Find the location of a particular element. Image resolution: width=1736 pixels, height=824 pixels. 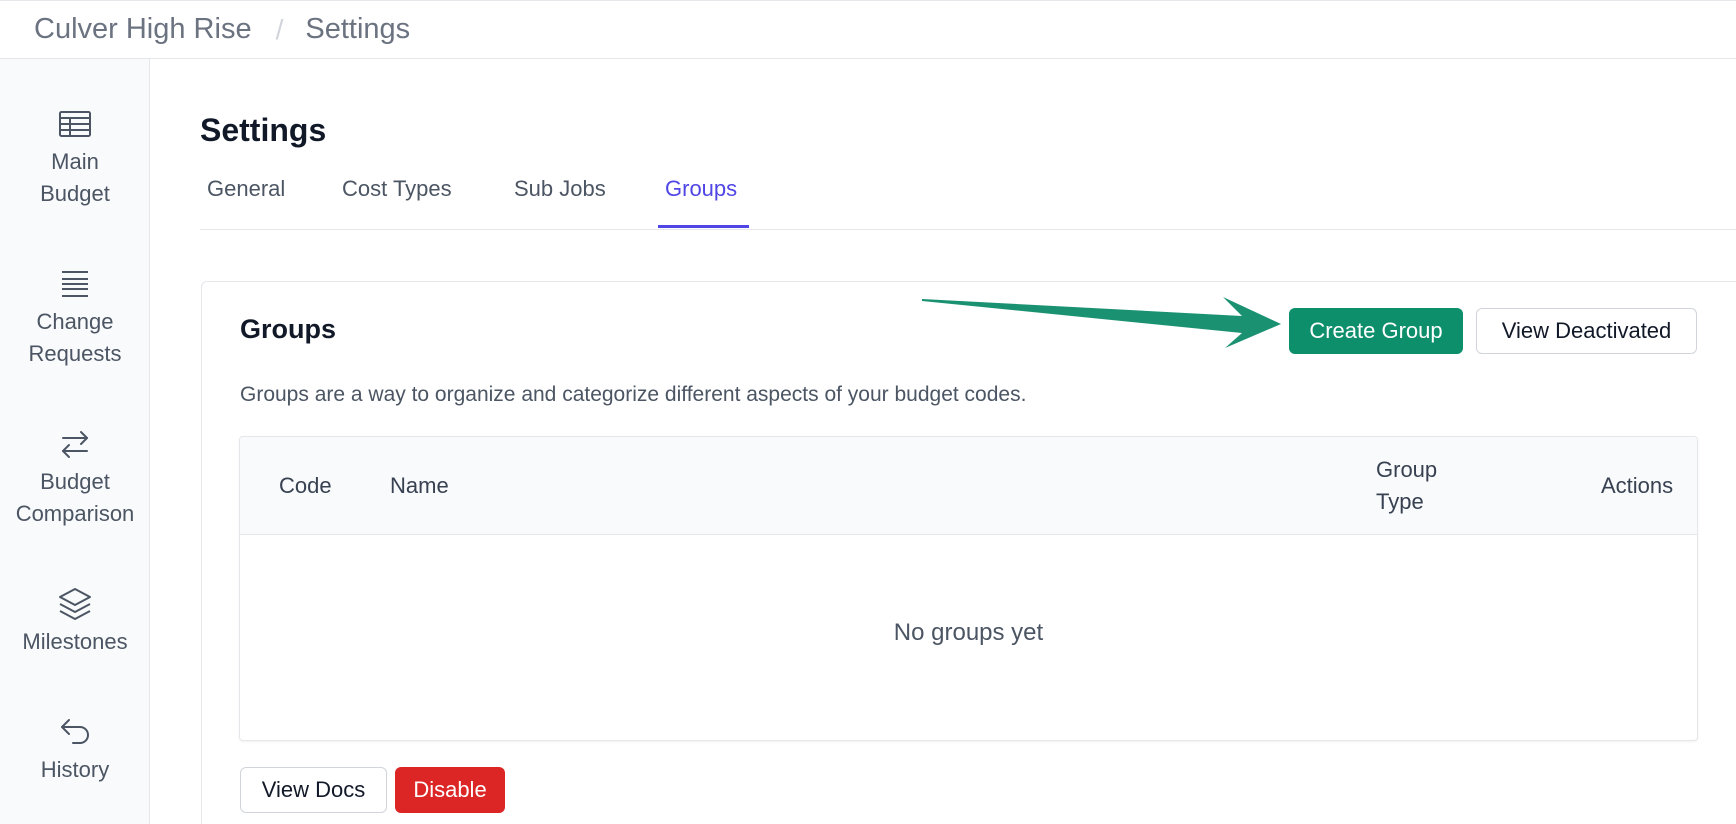

sidebar-item-history: History is located at coordinates (75, 749).